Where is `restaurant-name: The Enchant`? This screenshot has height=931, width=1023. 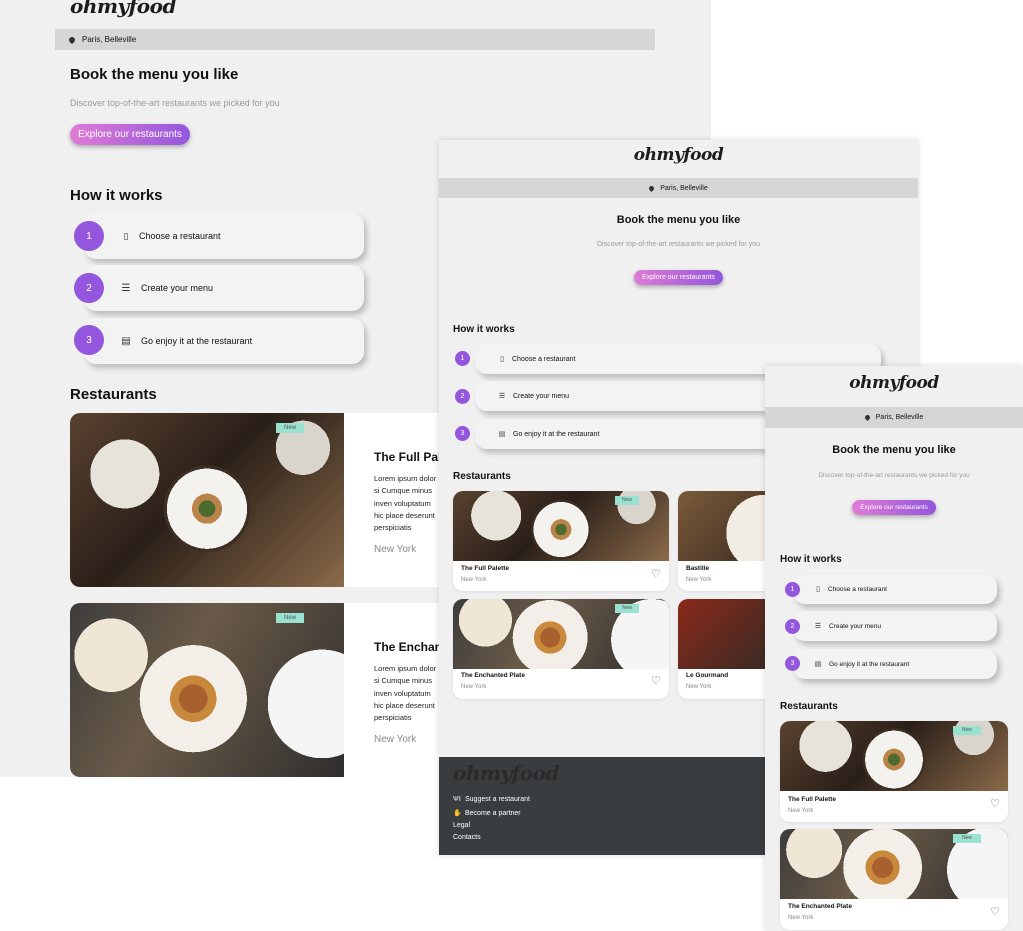
restaurant-name: The Enchant is located at coordinates (407, 647).